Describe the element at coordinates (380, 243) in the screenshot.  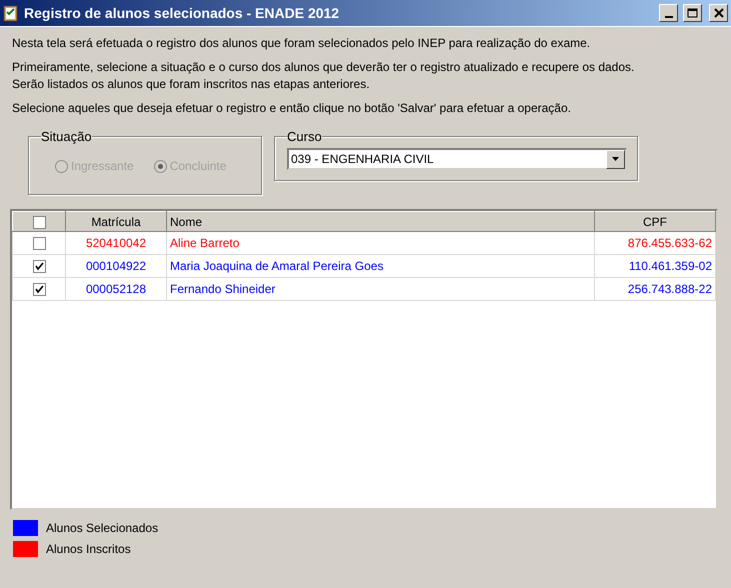
I see `table-cell: Aline Barreto` at that location.